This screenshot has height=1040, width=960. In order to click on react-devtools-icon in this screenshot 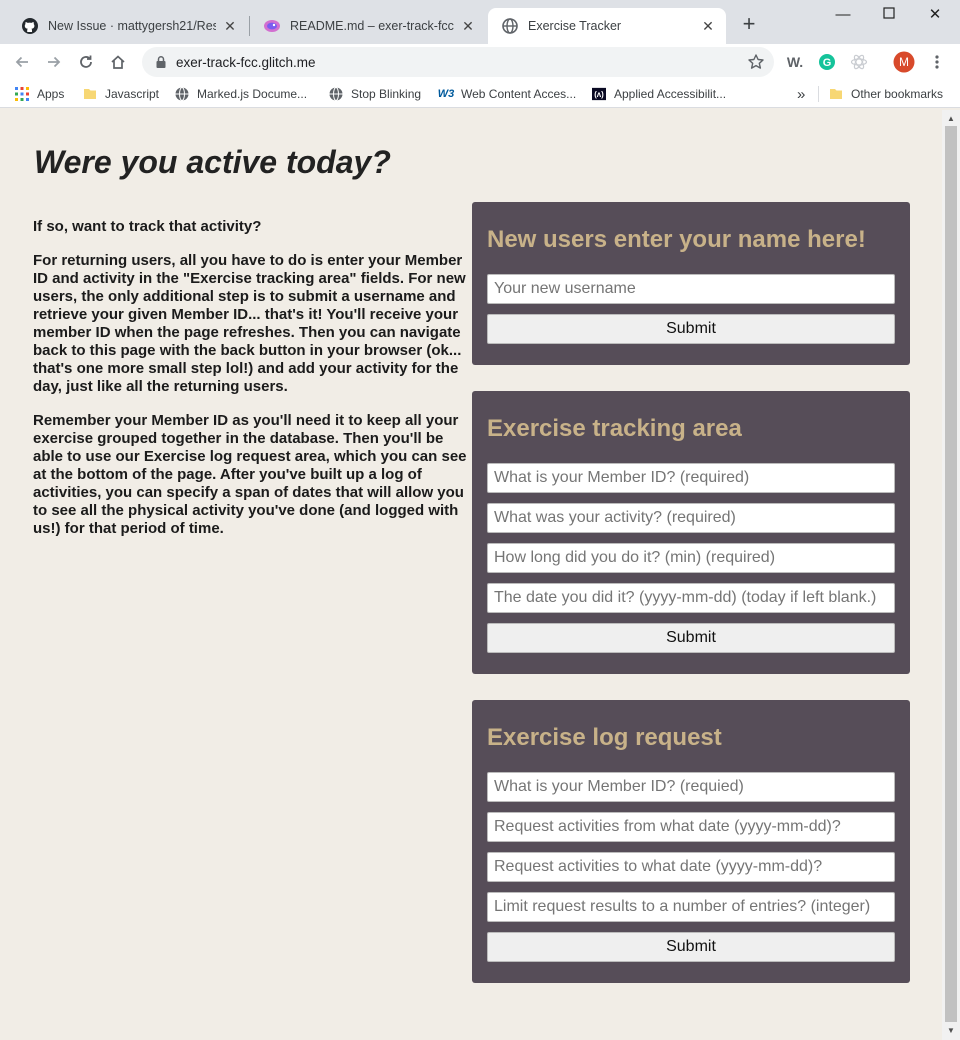, I will do `click(859, 62)`.